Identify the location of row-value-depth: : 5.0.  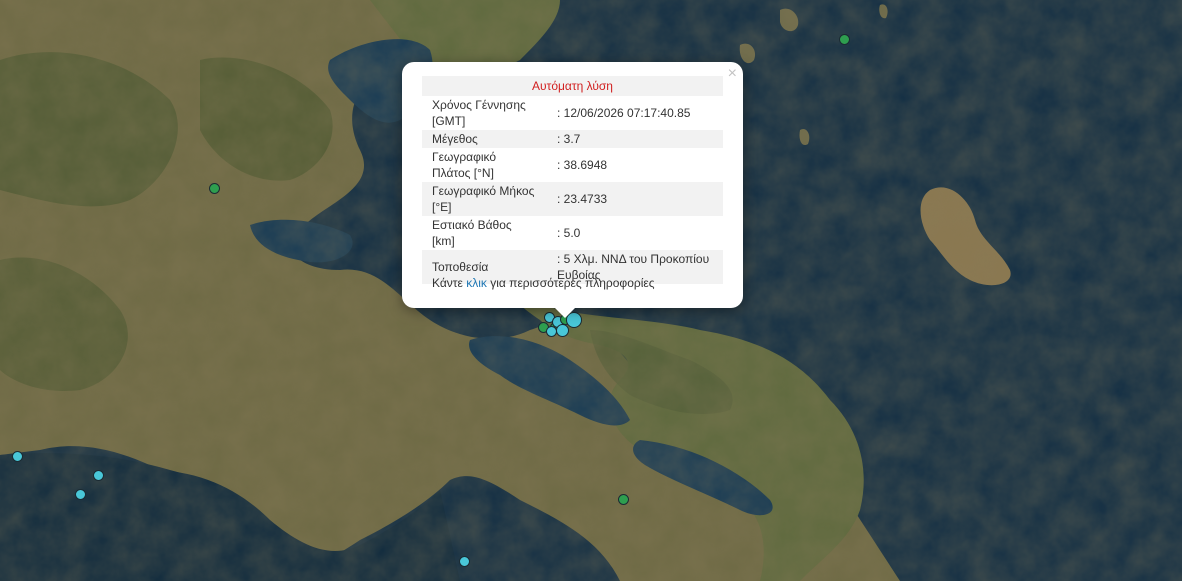
(569, 233).